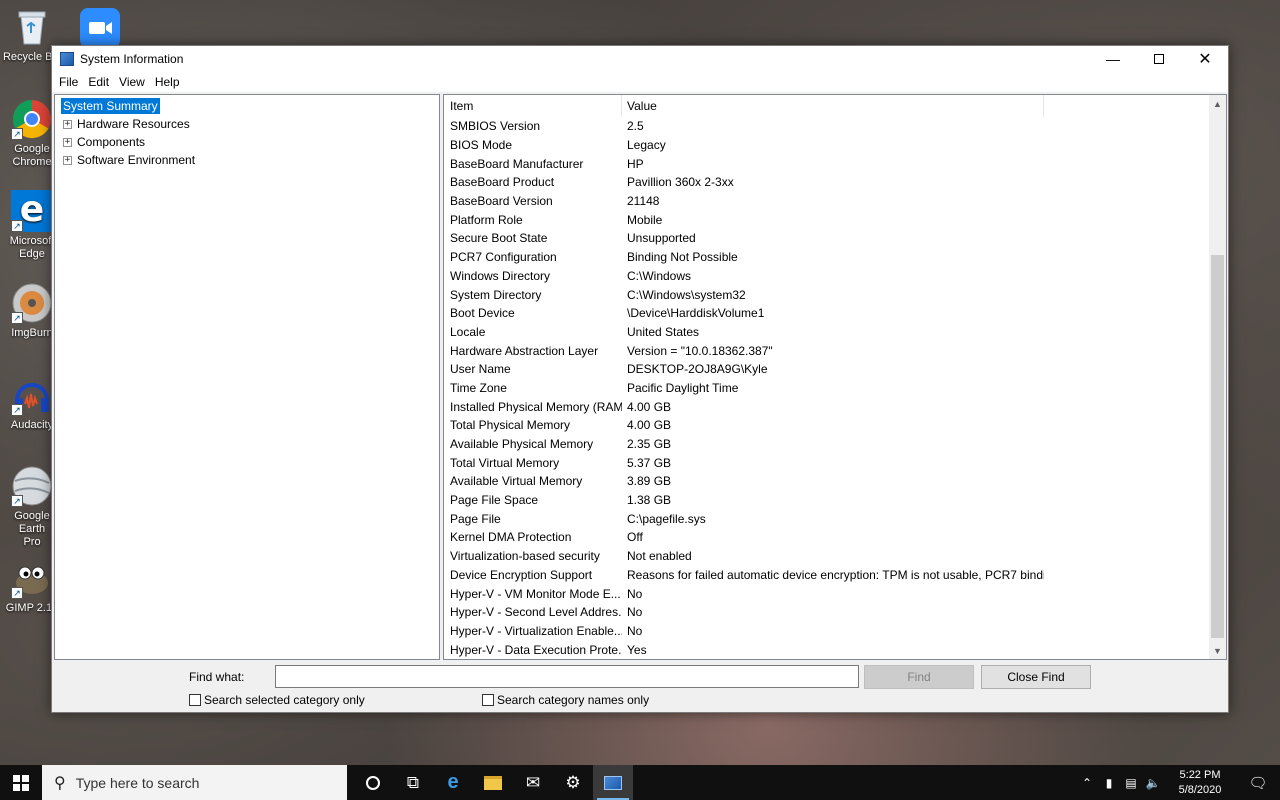  What do you see at coordinates (1159, 59) in the screenshot?
I see `maximize-button` at bounding box center [1159, 59].